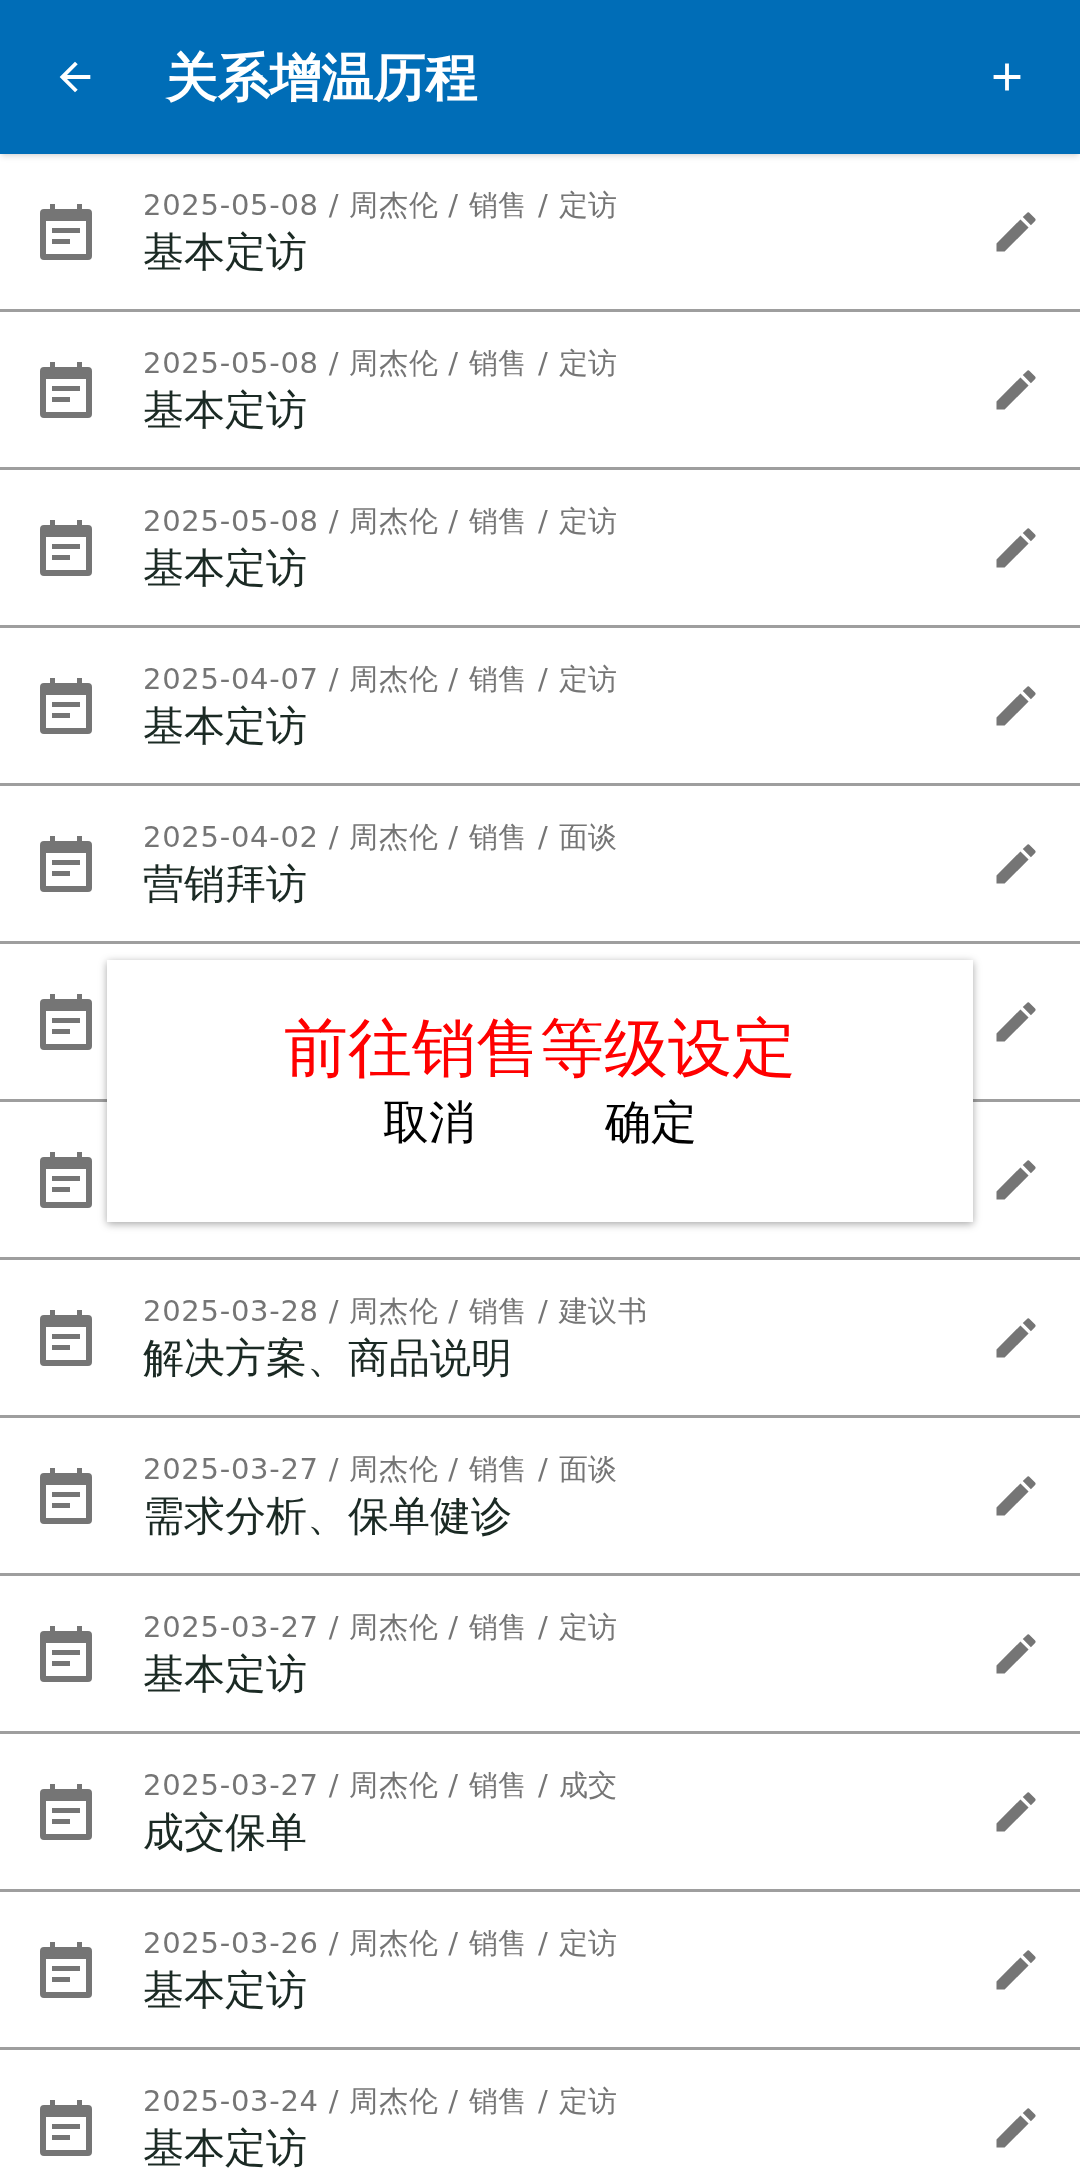 The image size is (1080, 2181). I want to click on entry-meta: 2025-03-24 / 周杰伦 / 销售 / 定访, so click(381, 2101).